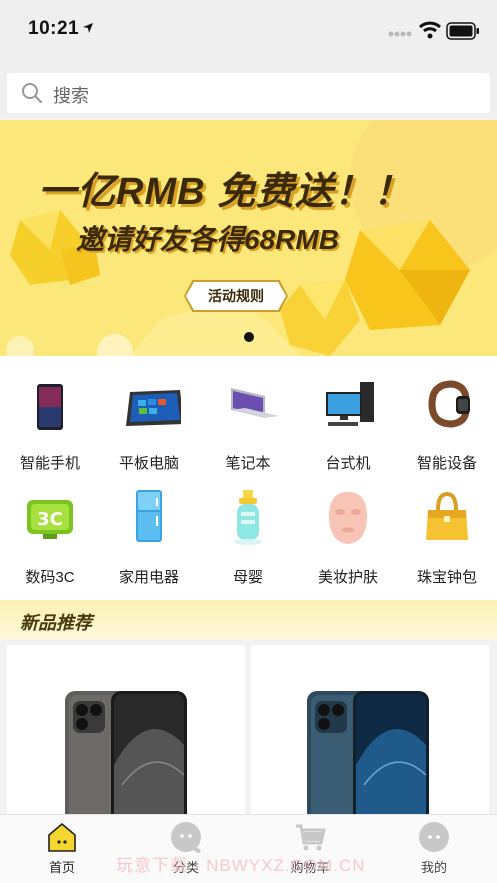  I want to click on category-digital-3c: 3C 数码3C, so click(50, 528).